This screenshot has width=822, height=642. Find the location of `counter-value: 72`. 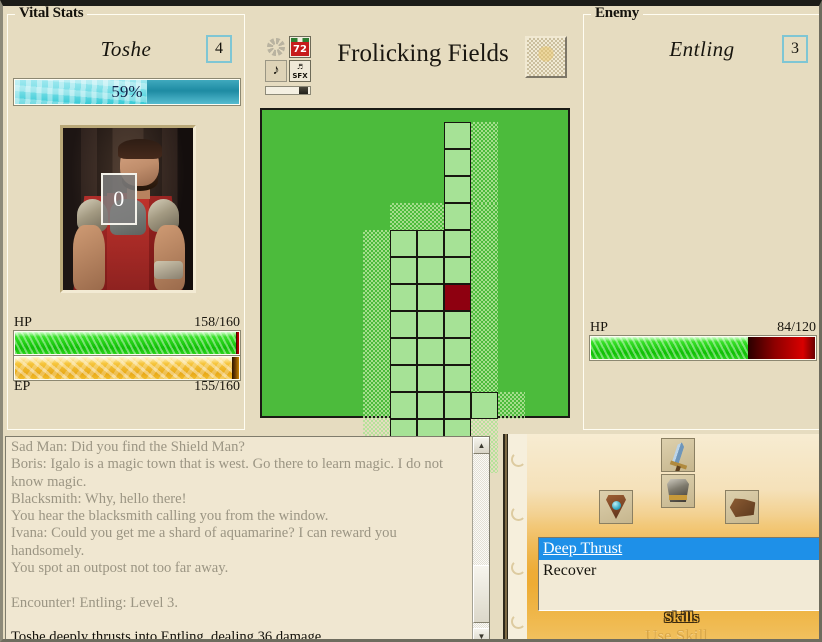

counter-value: 72 is located at coordinates (300, 49).